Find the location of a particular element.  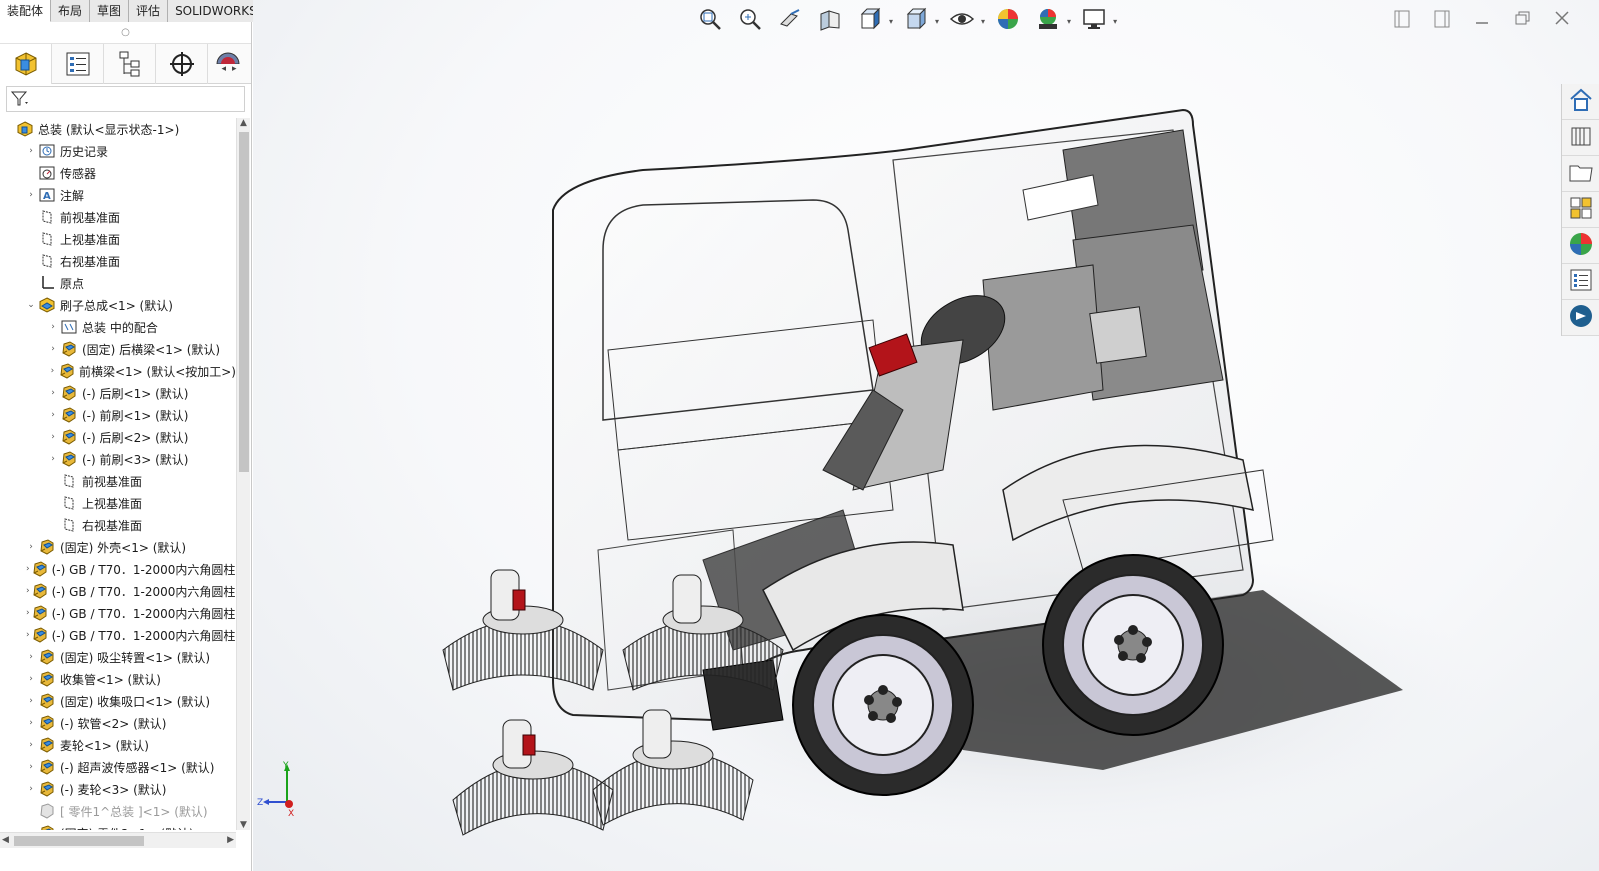

scroll-up-icon: ▲ is located at coordinates (243, 123).